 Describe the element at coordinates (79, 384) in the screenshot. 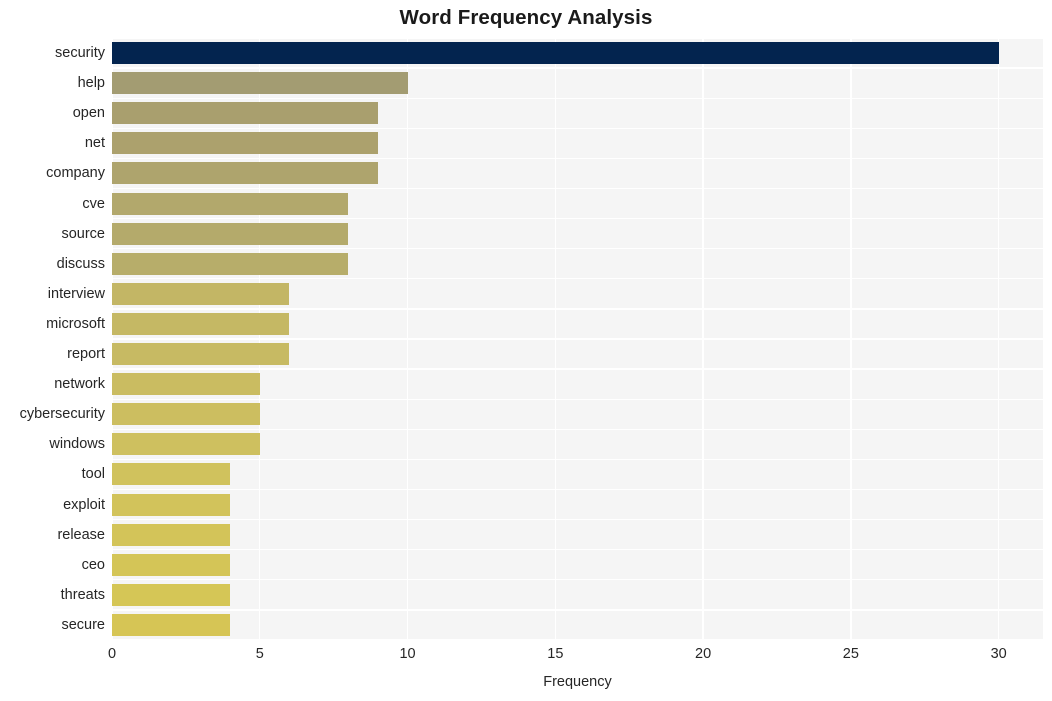

I see `y-axis-tick-label: network` at that location.